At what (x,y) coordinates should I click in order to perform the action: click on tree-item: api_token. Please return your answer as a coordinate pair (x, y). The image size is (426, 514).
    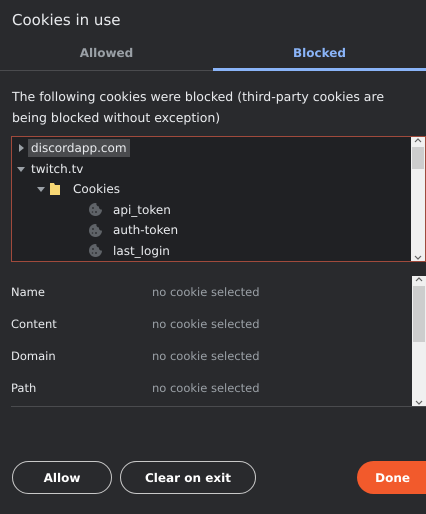
    Looking at the image, I should click on (142, 209).